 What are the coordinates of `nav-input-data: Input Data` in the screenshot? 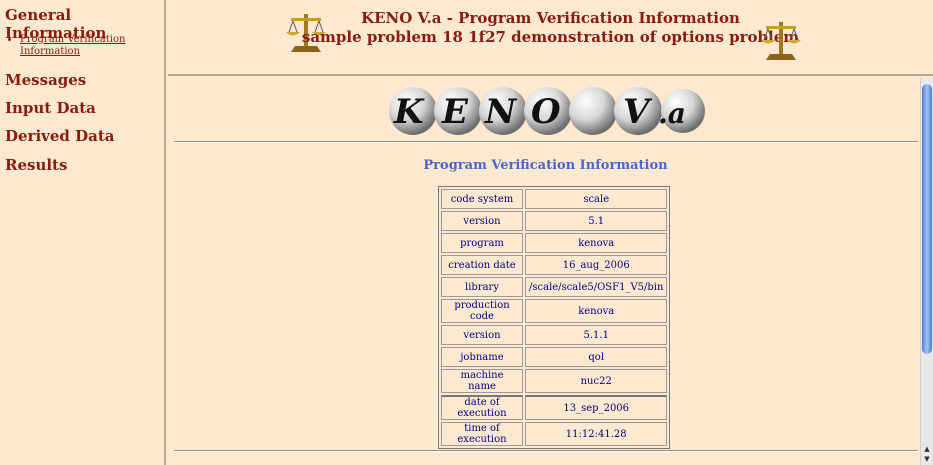 It's located at (48, 108).